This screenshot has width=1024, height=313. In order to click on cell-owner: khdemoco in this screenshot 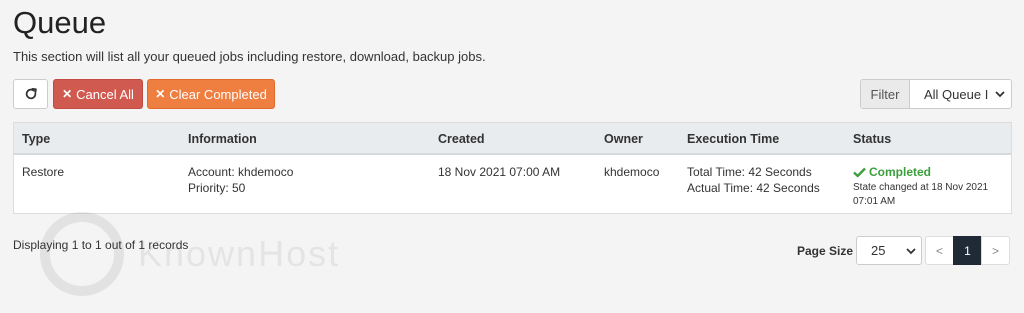, I will do `click(632, 172)`.